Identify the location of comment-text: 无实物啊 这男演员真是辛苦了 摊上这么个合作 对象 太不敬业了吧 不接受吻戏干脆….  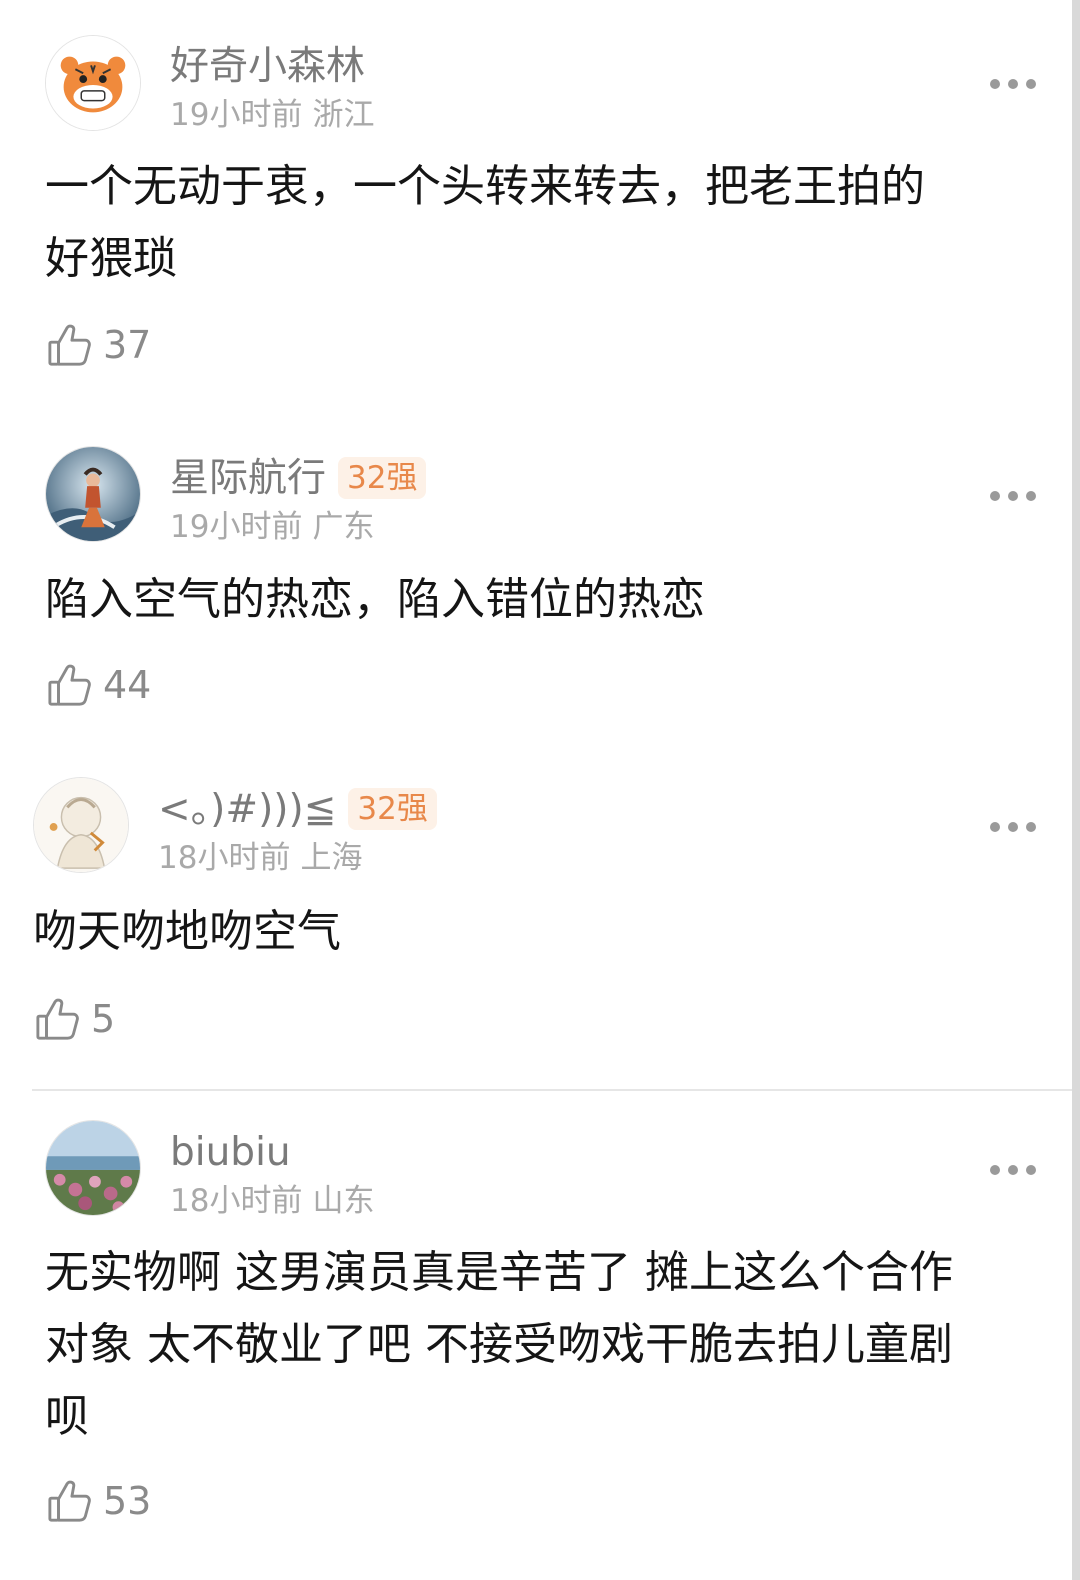
(499, 1344).